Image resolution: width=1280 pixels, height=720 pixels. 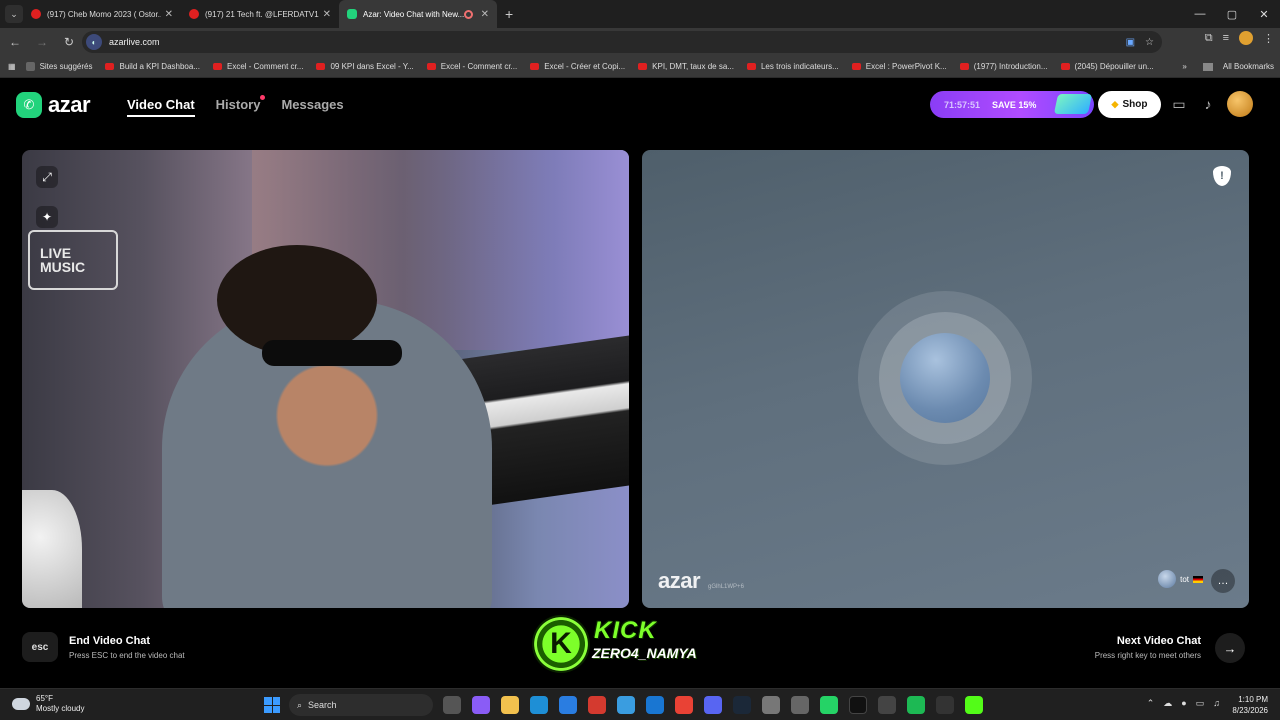 I want to click on browser-tab-active: Azar: Video Chat with New... ✕, so click(x=418, y=14).